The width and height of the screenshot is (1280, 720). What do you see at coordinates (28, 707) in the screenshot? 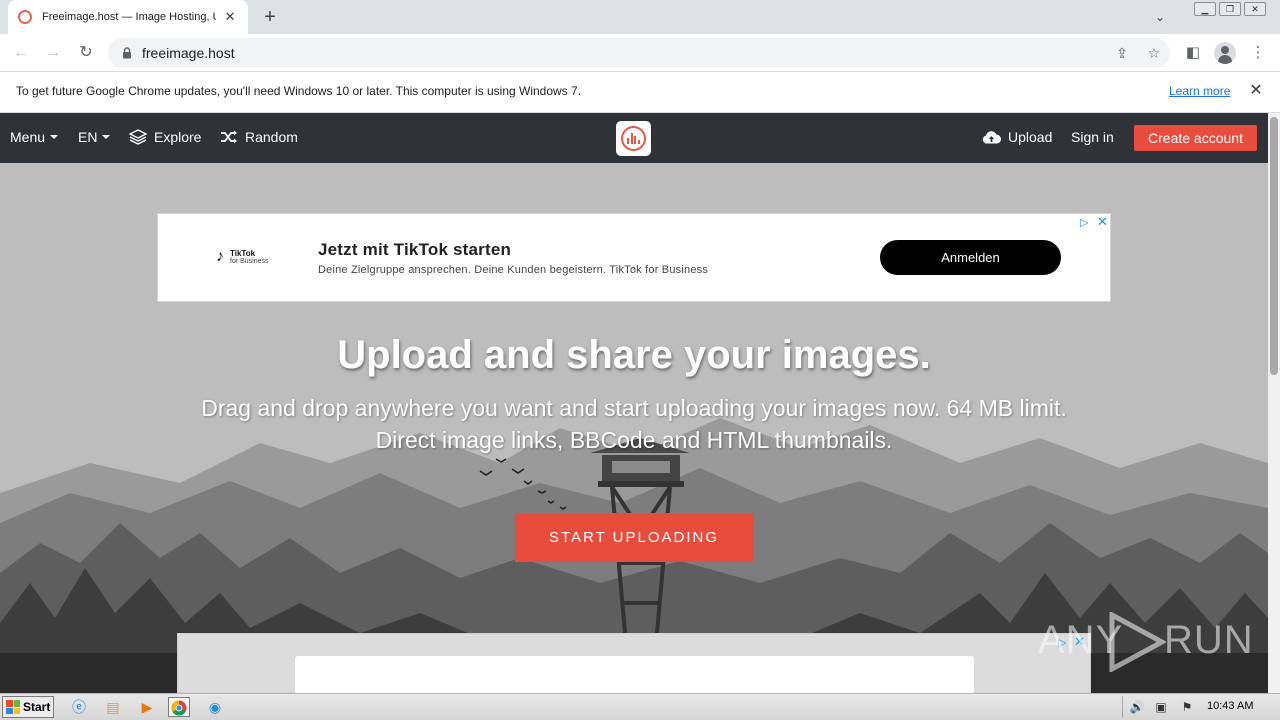
I see `start-button: Start` at bounding box center [28, 707].